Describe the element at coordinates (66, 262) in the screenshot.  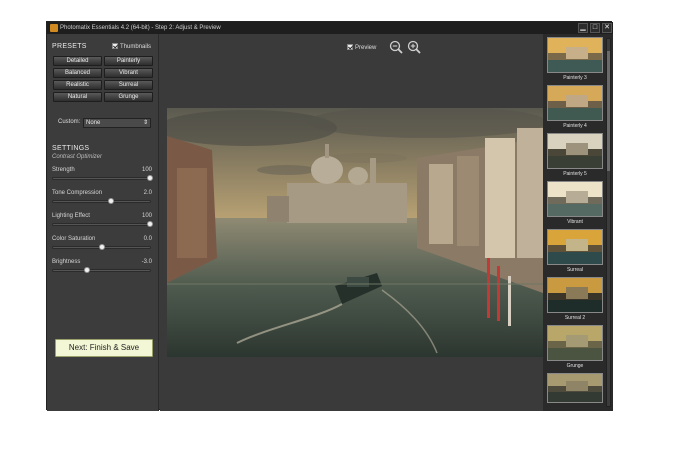
I see `brightness-label: Brightness` at that location.